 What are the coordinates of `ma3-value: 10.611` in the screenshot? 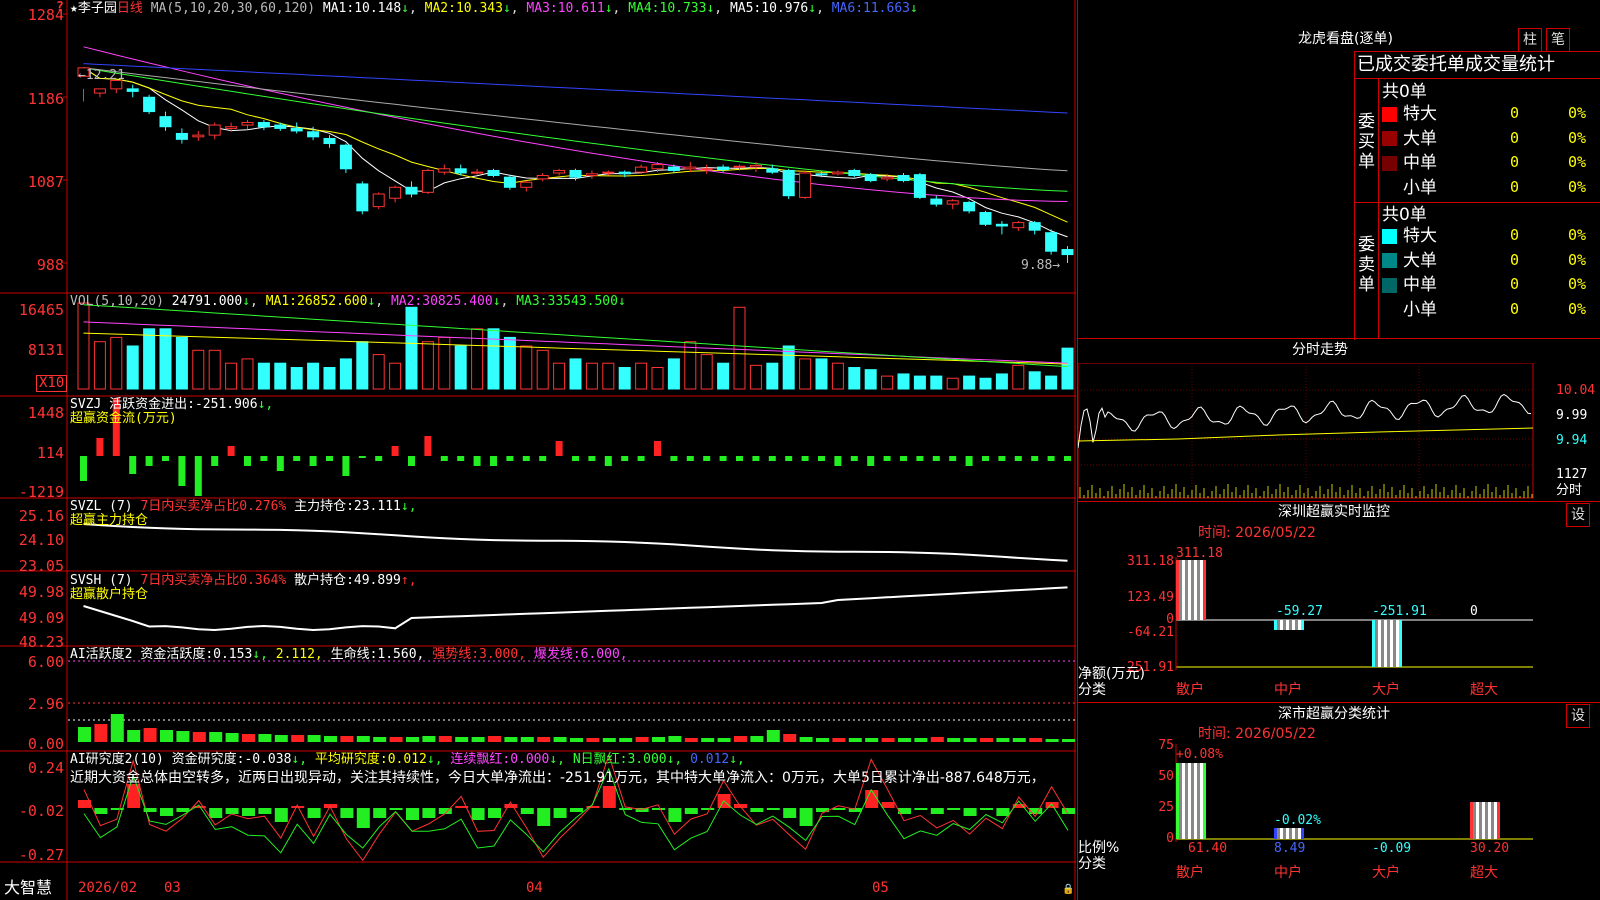 It's located at (581, 8).